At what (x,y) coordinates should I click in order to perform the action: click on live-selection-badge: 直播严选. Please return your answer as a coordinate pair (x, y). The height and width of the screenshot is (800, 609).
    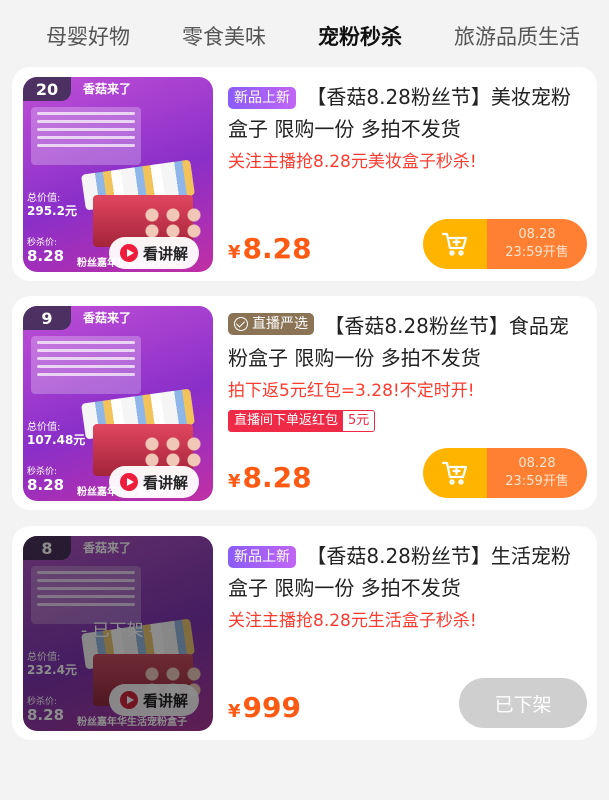
    Looking at the image, I should click on (271, 324).